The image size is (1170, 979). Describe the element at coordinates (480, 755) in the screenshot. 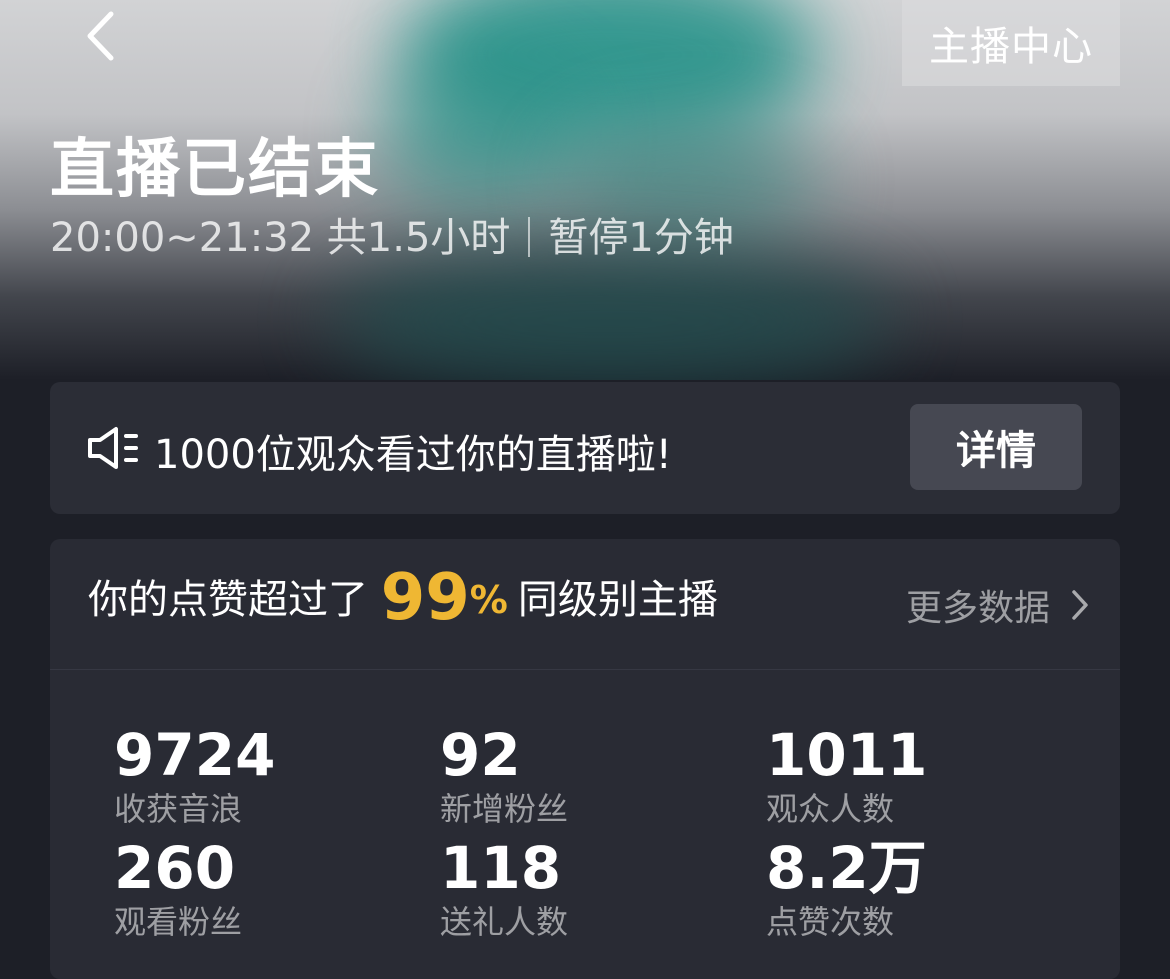

I see `stat-value: 92` at that location.